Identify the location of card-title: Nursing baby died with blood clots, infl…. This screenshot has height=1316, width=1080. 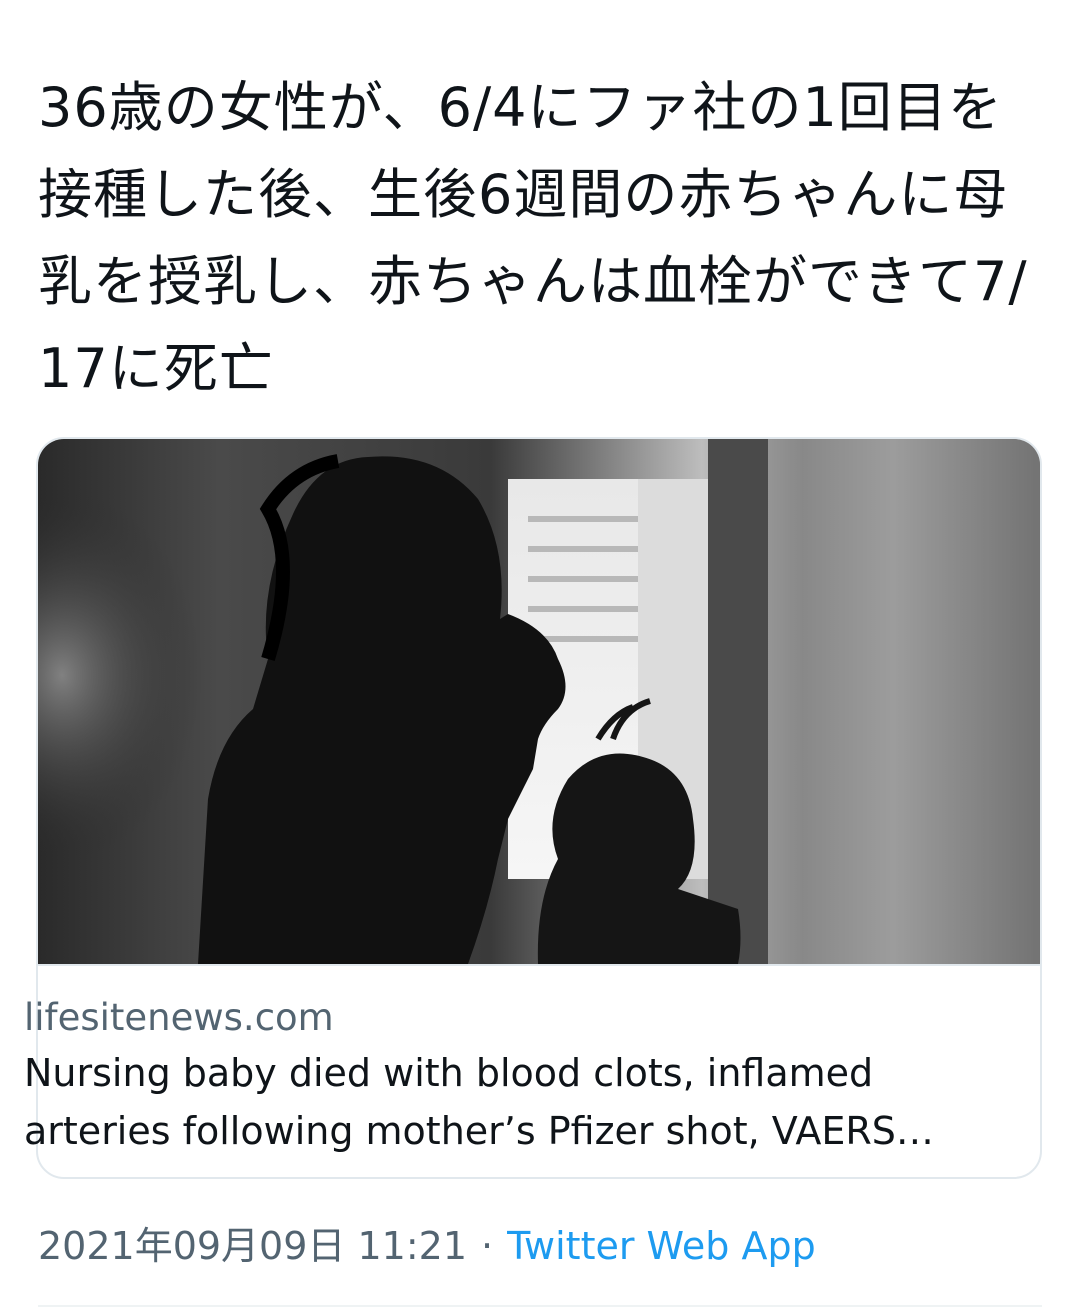
(504, 1102).